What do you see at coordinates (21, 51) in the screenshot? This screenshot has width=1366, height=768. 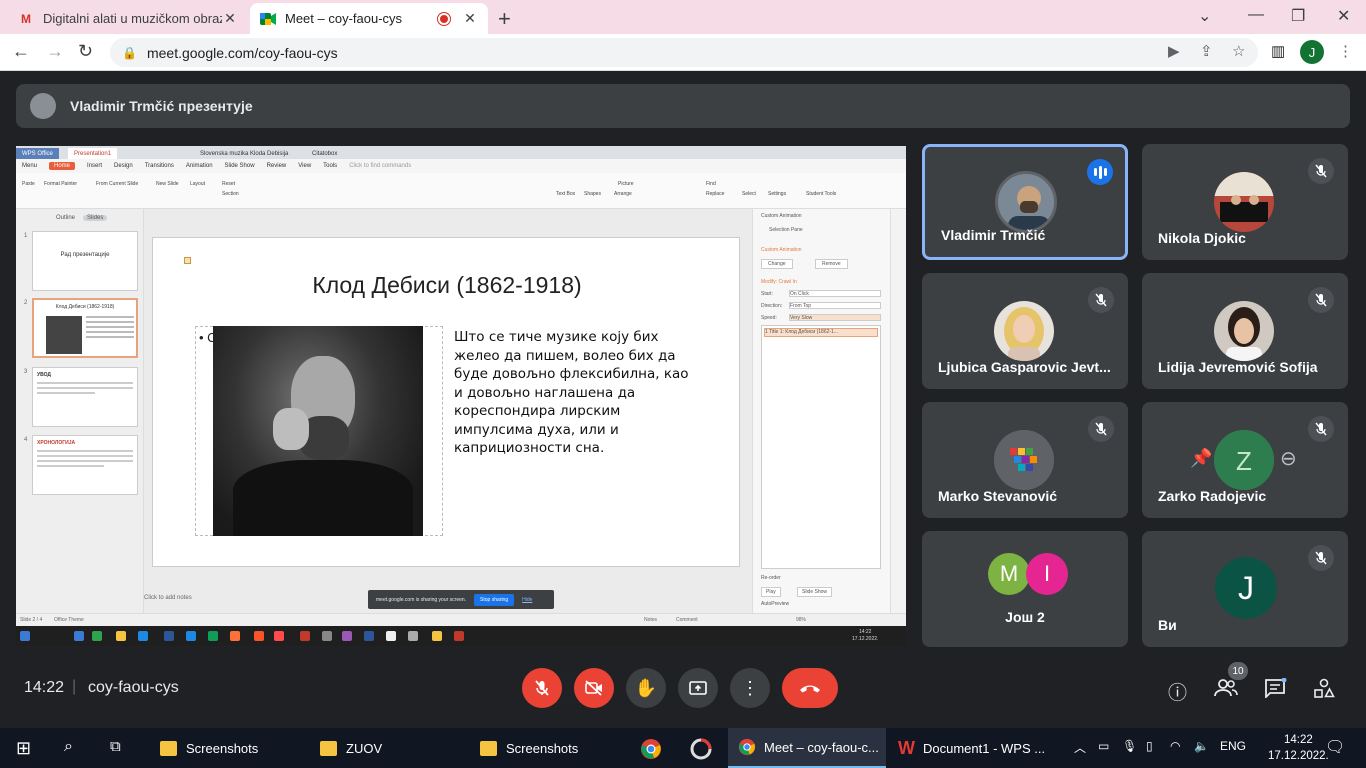 I see `back-icon: ←` at bounding box center [21, 51].